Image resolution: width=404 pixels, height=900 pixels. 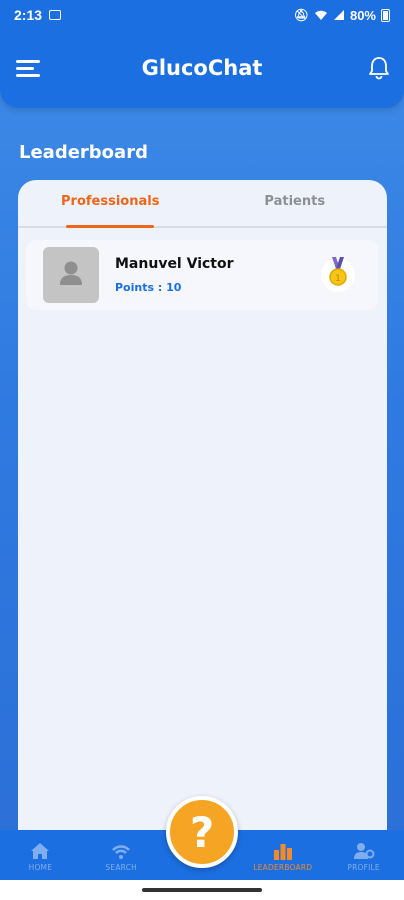 I want to click on nav-home: HOME, so click(x=40, y=855).